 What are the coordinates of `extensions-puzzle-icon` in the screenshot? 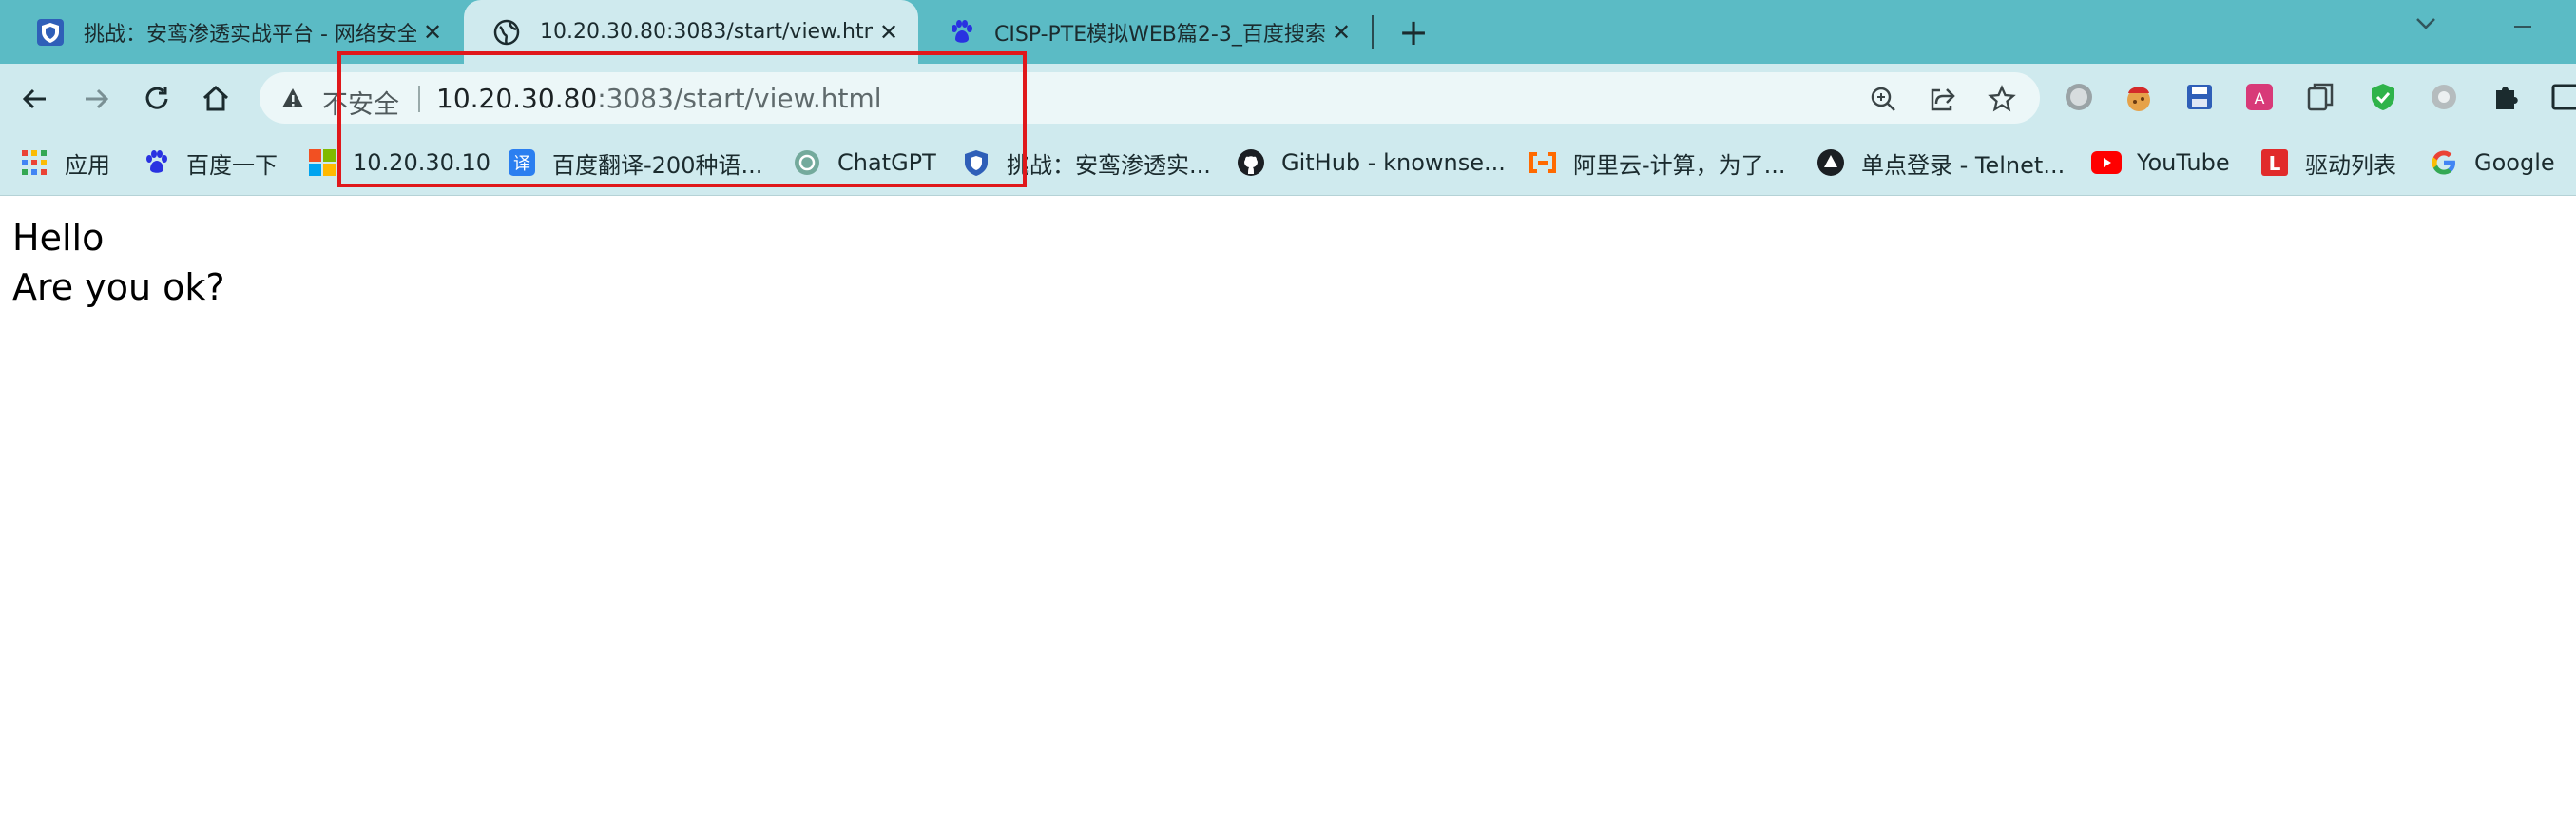 It's located at (2507, 97).